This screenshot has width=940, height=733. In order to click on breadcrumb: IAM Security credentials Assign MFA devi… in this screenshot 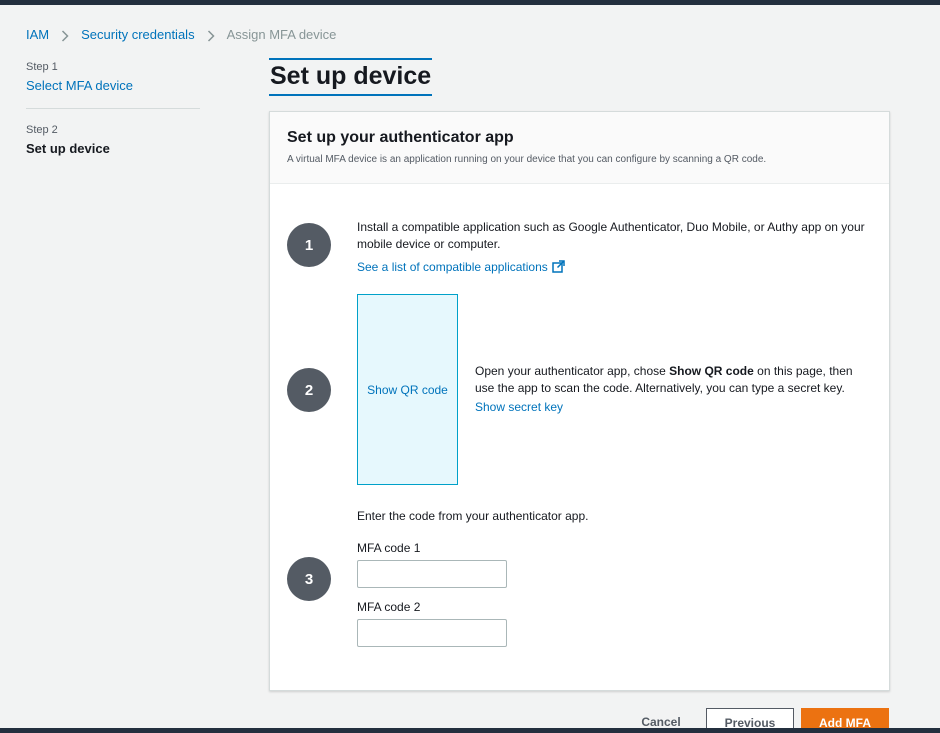, I will do `click(181, 34)`.